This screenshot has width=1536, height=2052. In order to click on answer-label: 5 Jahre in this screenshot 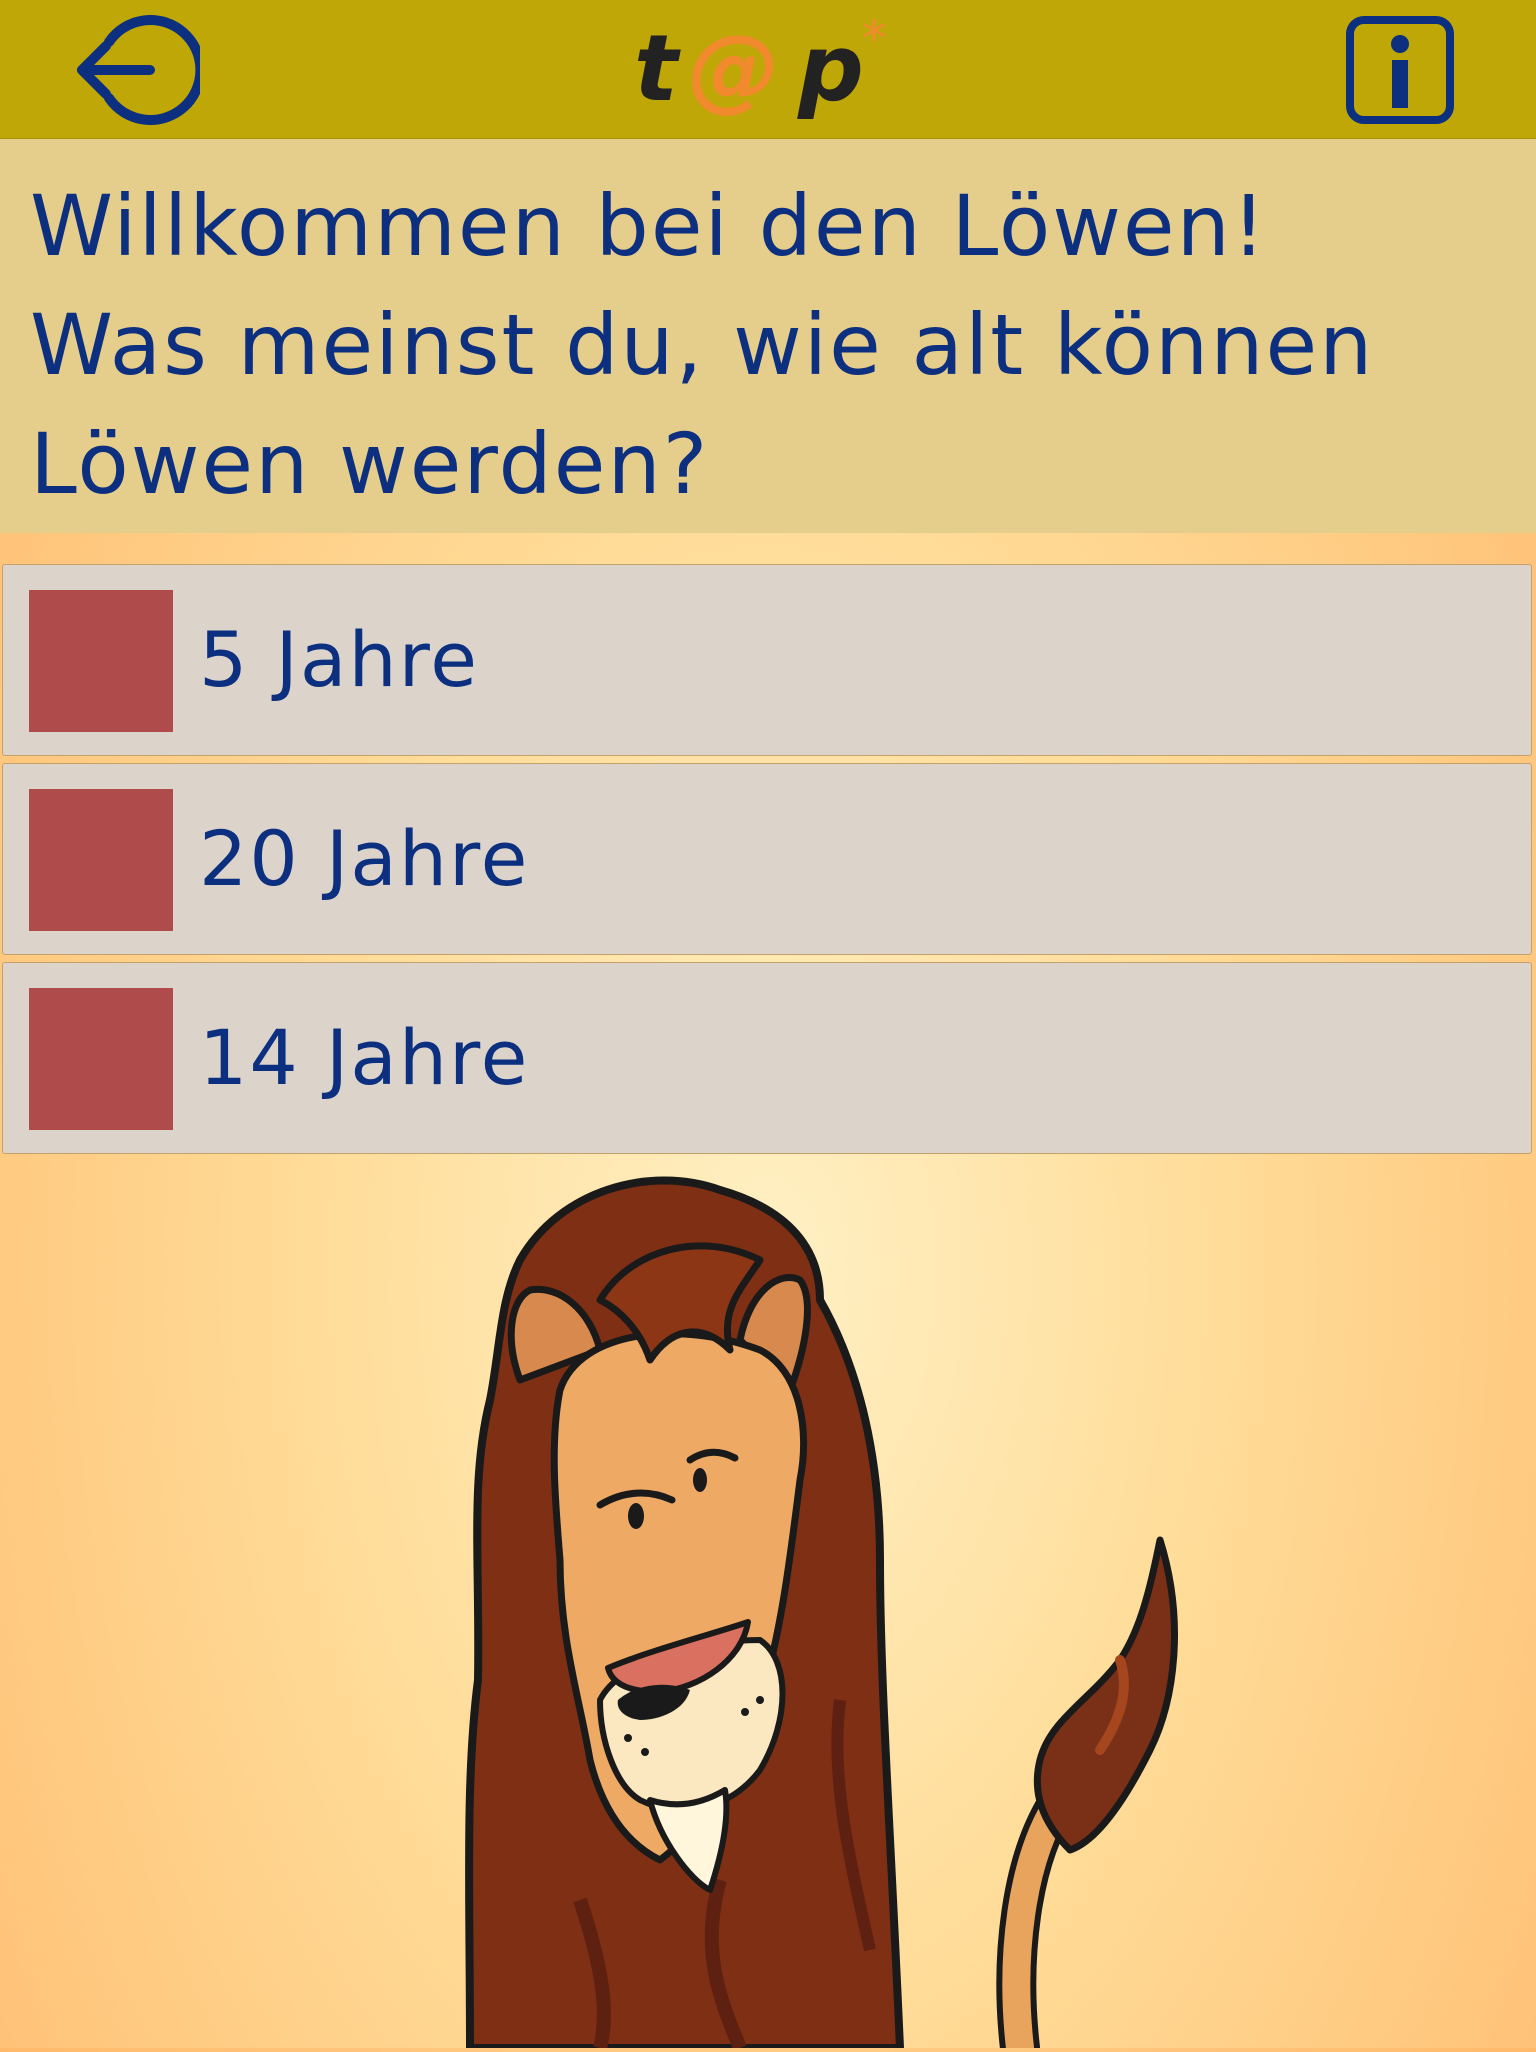, I will do `click(339, 659)`.